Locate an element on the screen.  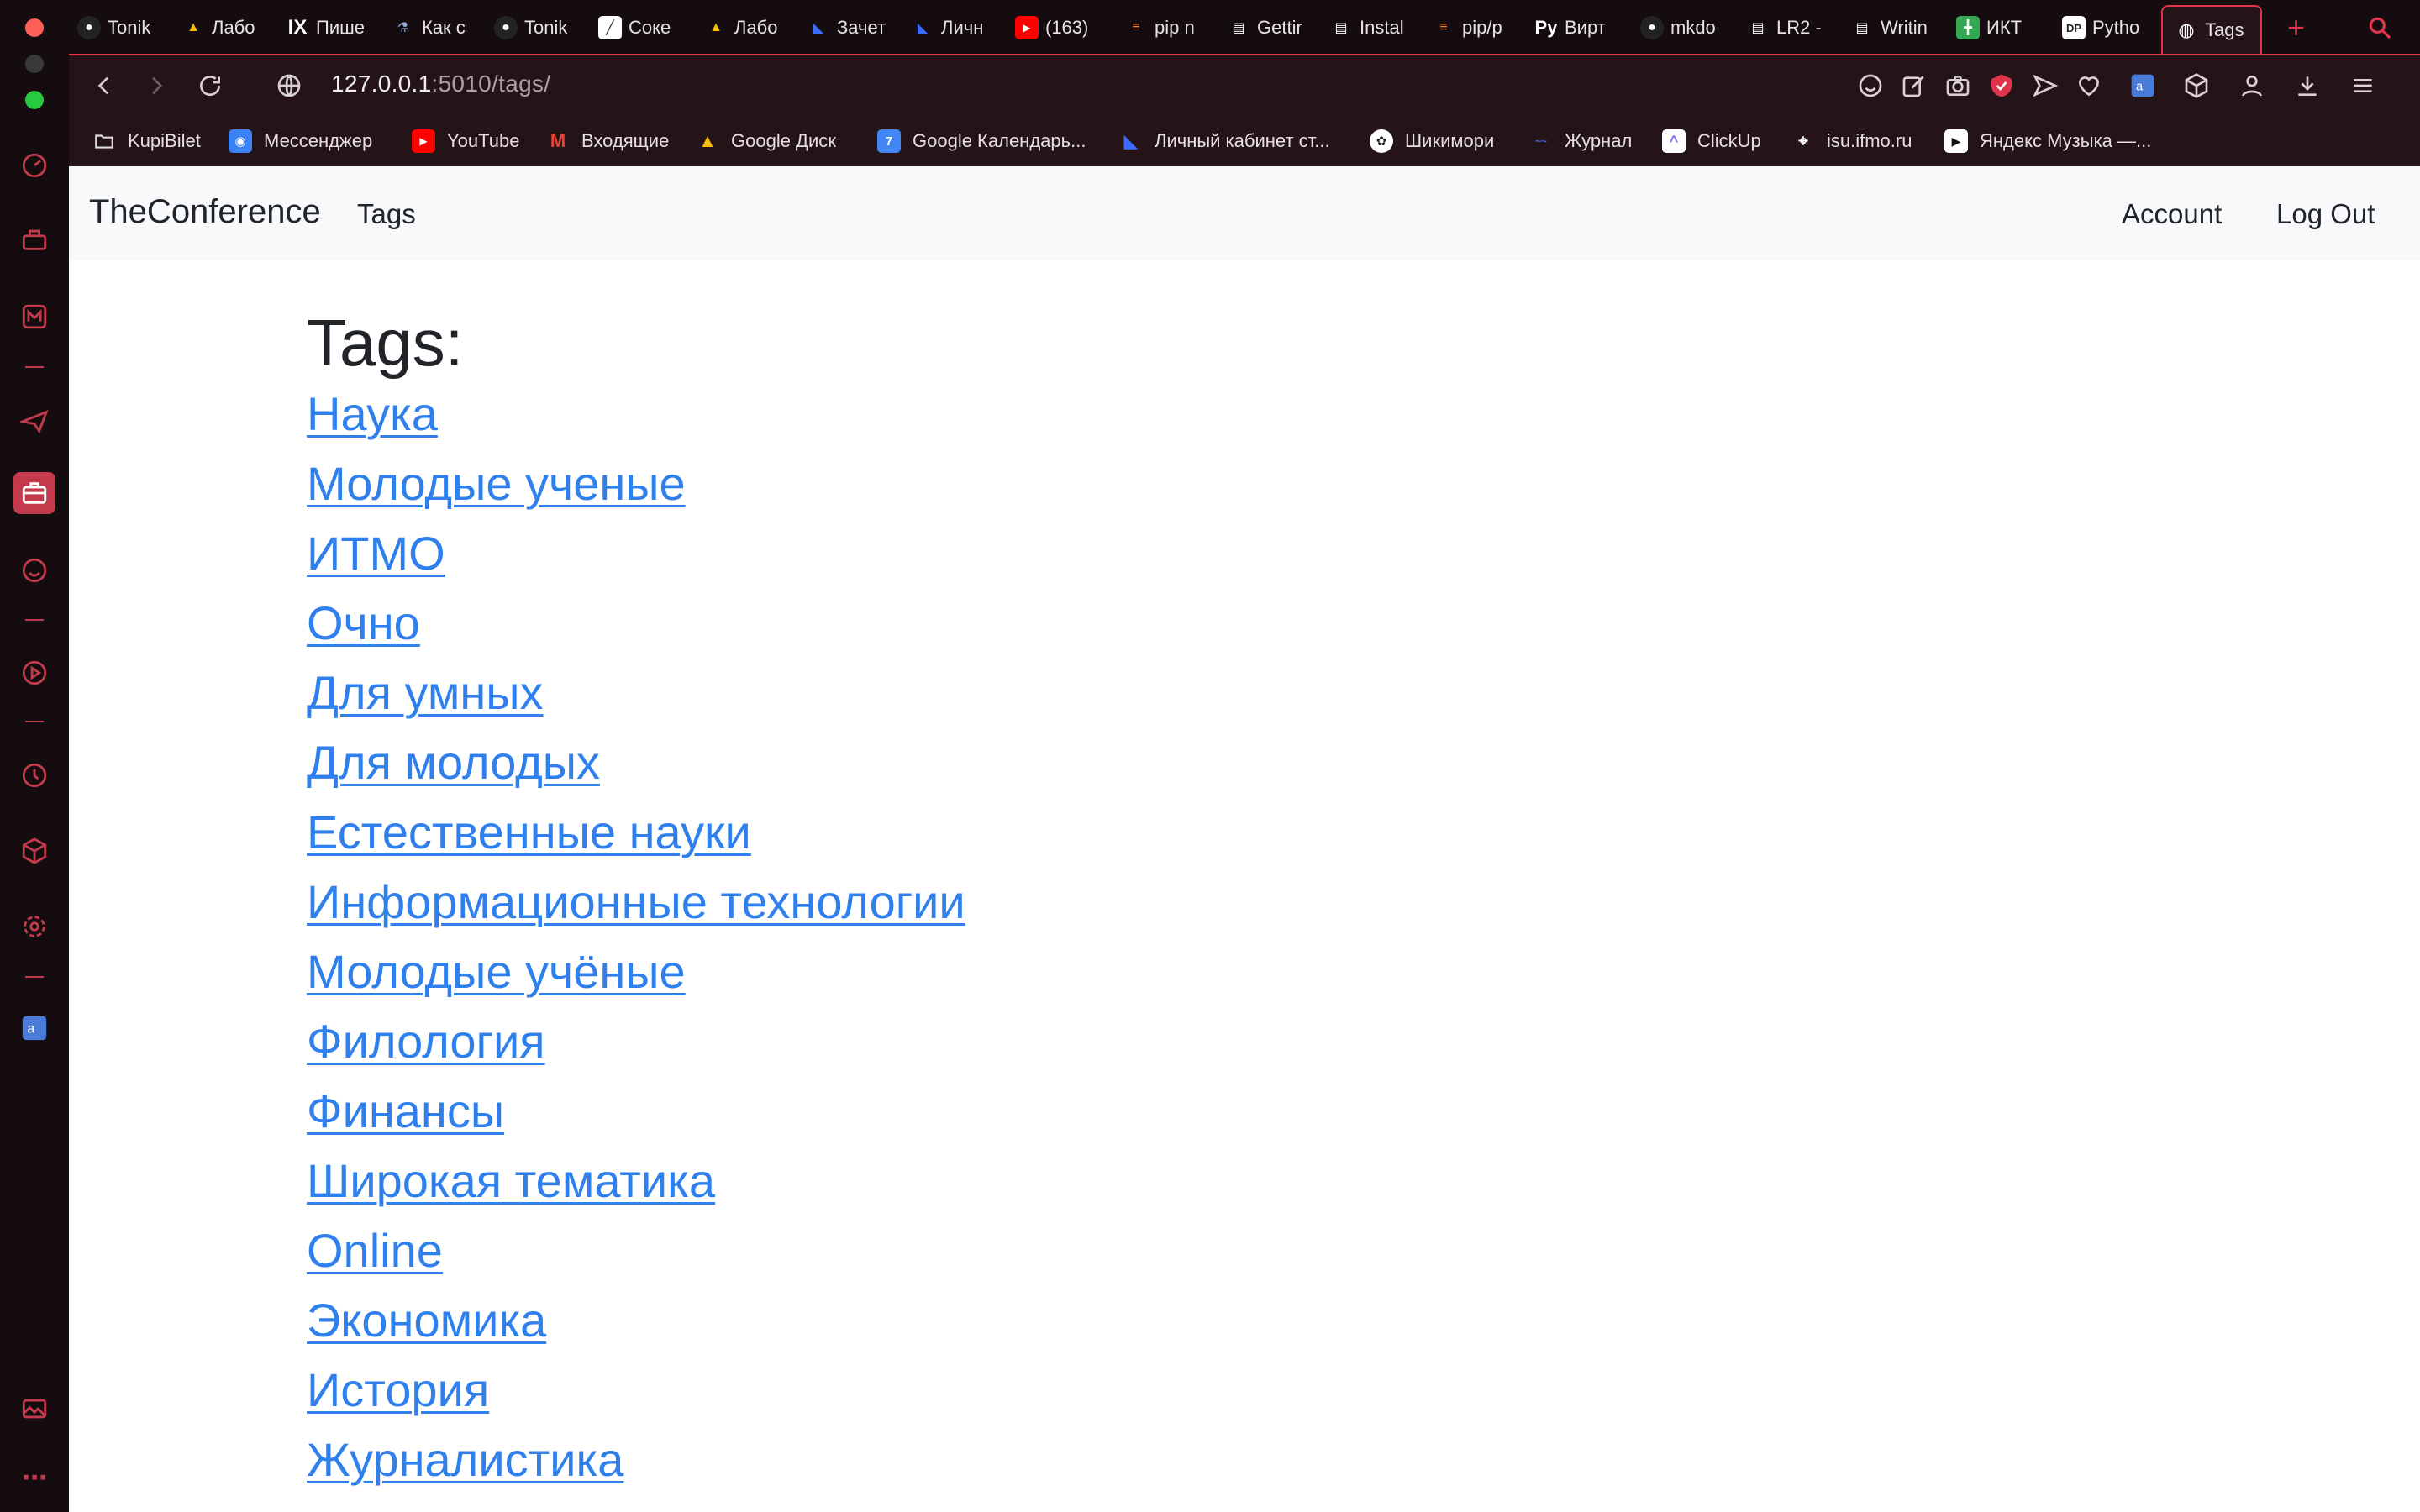
list-item: Финансы is located at coordinates (636, 1117).